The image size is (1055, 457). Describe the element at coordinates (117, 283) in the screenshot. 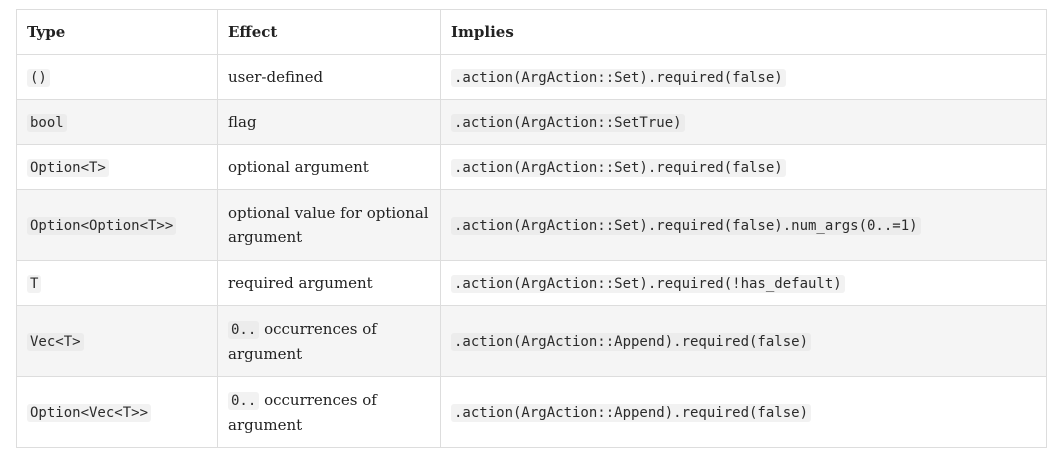

I see `type-cell: T` at that location.